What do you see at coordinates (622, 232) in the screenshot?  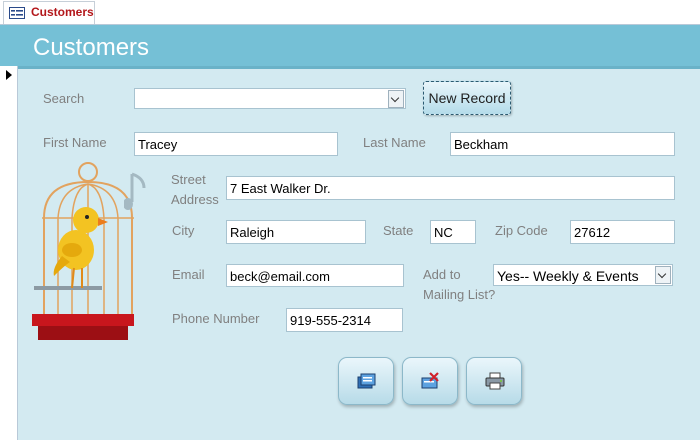 I see `zip-code-field: 27612` at bounding box center [622, 232].